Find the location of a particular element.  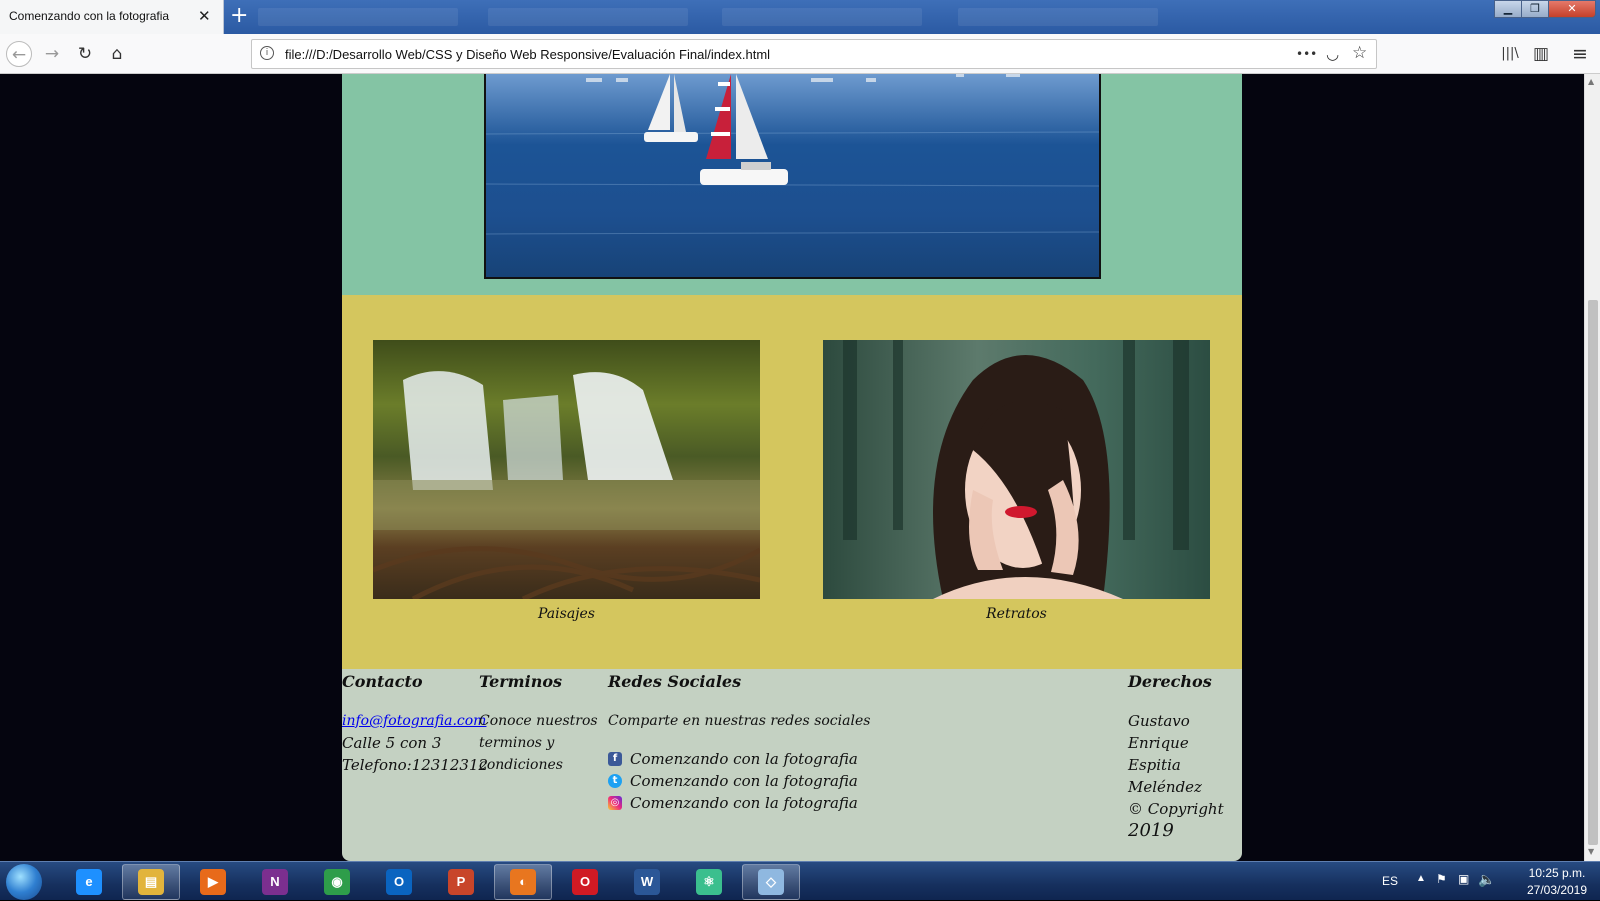

taskbar-app-powerpoint: P is located at coordinates (461, 882).